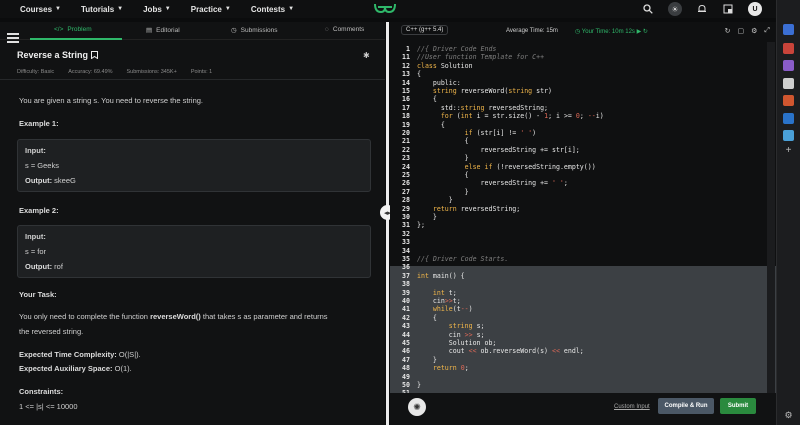 This screenshot has width=800, height=425. I want to click on nav-tutorials: Tutorials ▼, so click(102, 9).